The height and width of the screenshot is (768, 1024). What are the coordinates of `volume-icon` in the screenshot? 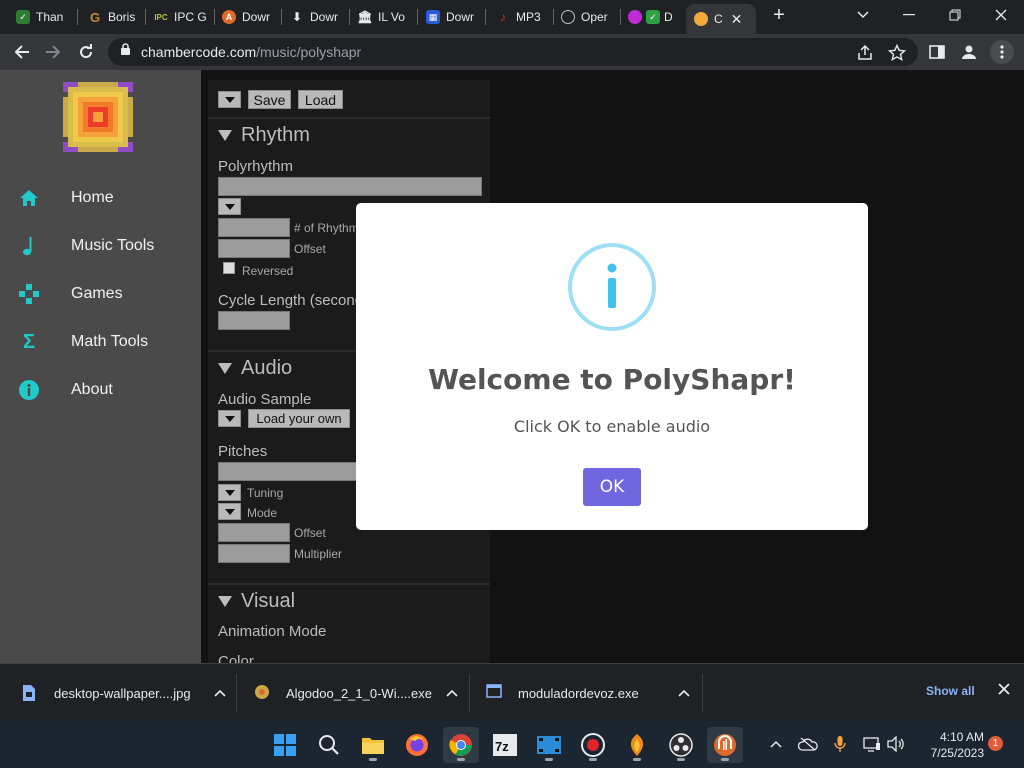 It's located at (896, 744).